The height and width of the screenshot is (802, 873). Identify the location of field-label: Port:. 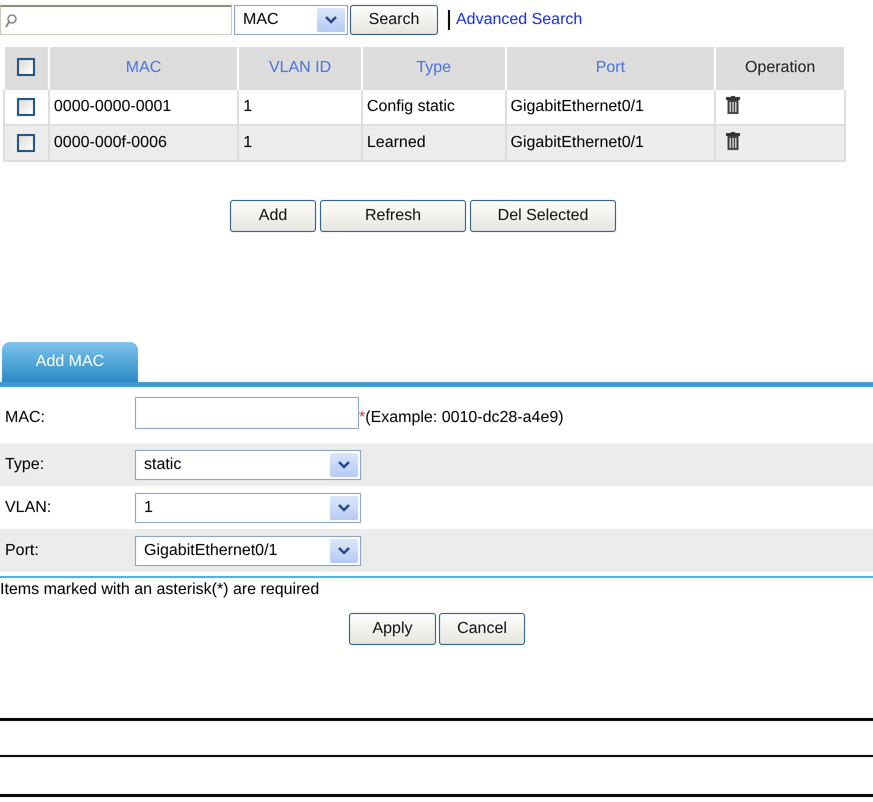
(22, 551).